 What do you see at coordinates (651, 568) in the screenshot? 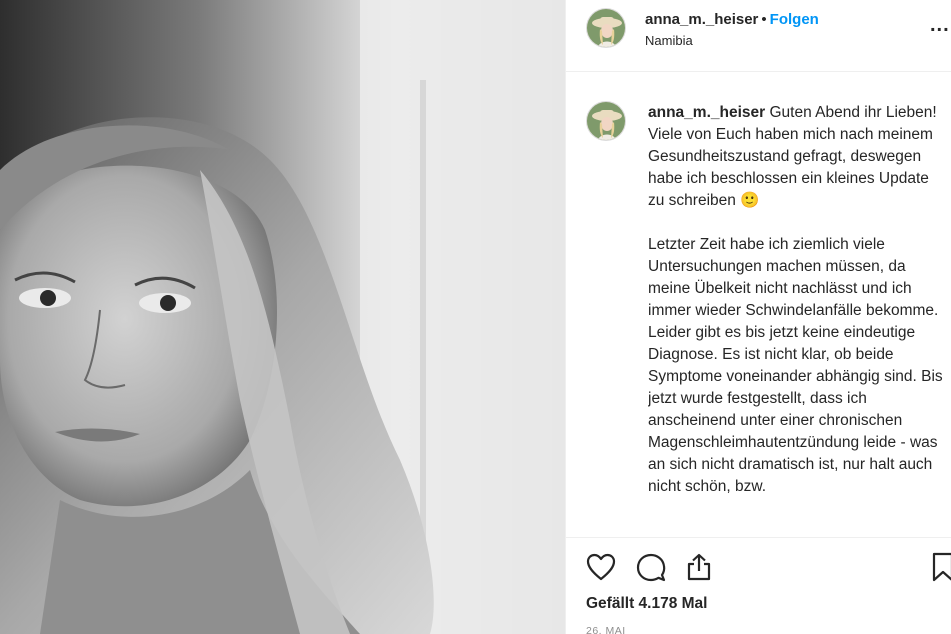
I see `comment-icon` at bounding box center [651, 568].